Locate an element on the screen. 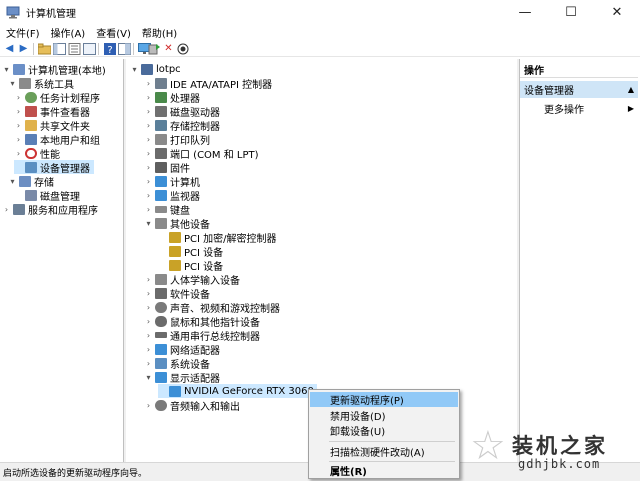  device-category: › 磁盘驱动器 is located at coordinates (182, 111).